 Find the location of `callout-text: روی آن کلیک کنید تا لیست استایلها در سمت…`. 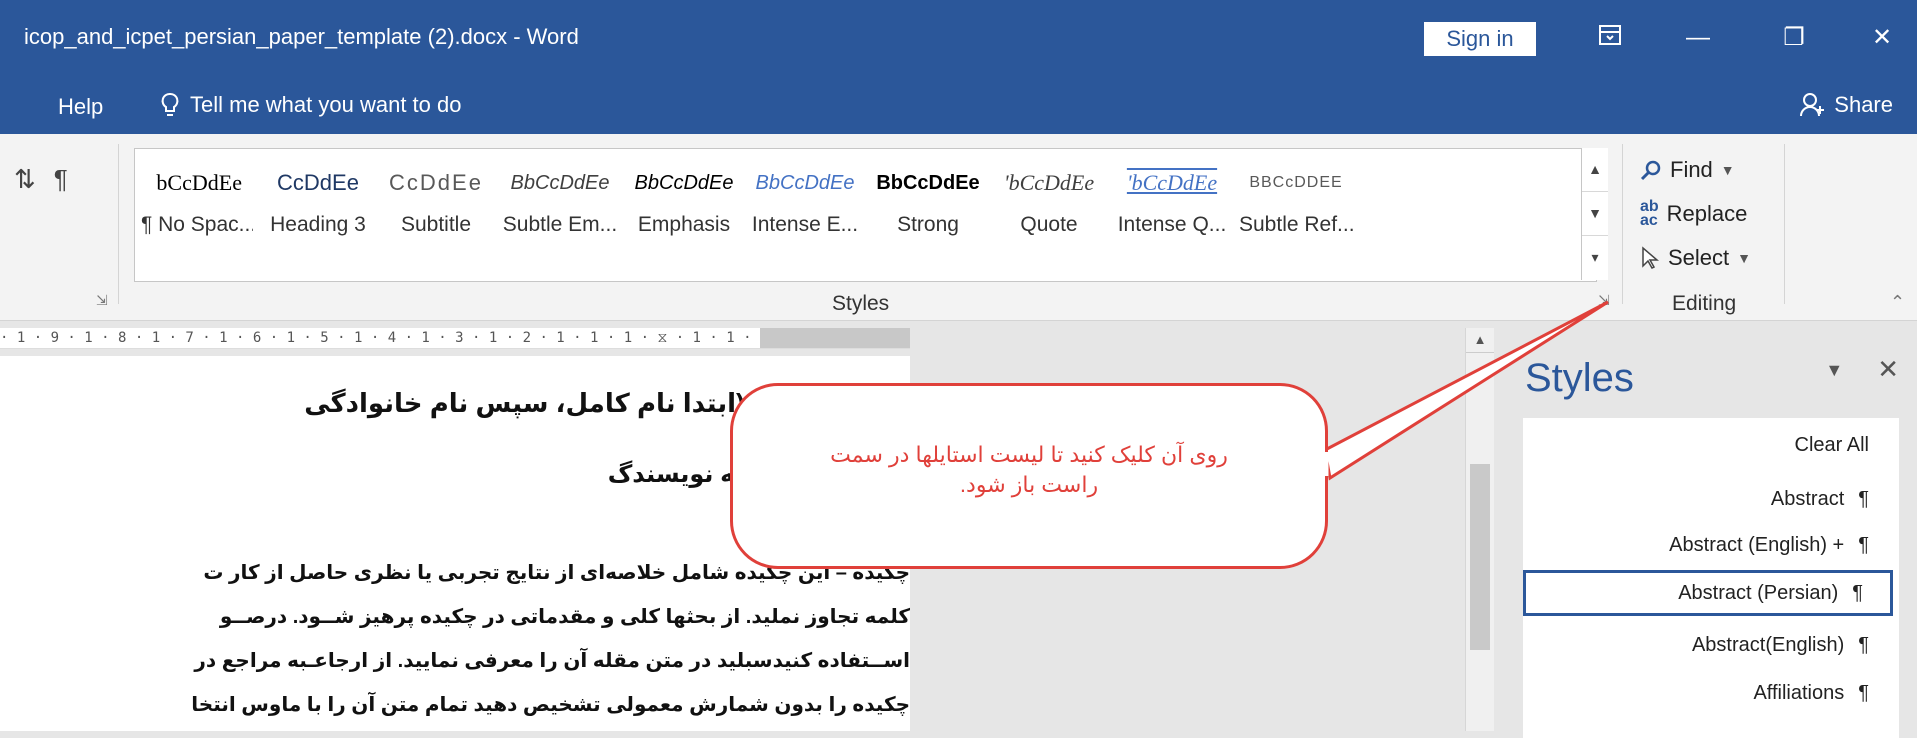

callout-text: روی آن کلیک کنید تا لیست استایلها در سمت… is located at coordinates (1029, 470).